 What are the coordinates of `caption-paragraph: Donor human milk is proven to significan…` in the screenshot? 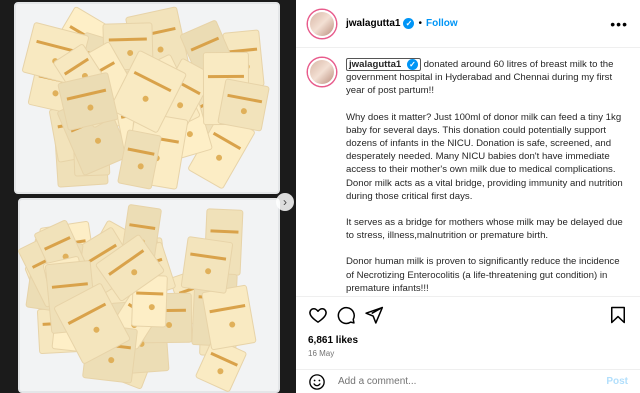 It's located at (483, 275).